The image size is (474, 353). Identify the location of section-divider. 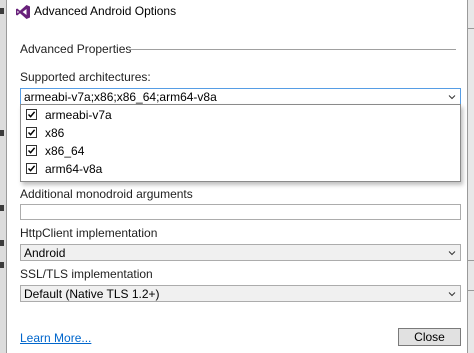
(292, 49).